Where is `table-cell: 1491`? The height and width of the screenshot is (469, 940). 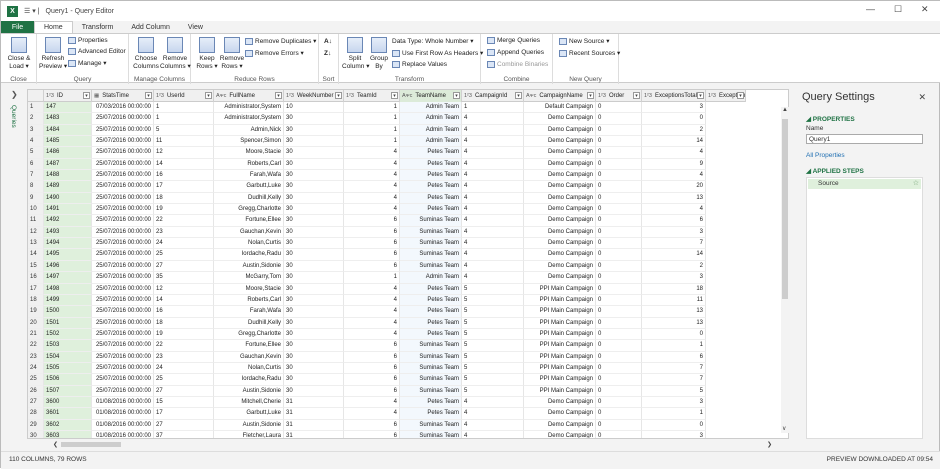
table-cell: 1491 is located at coordinates (68, 210).